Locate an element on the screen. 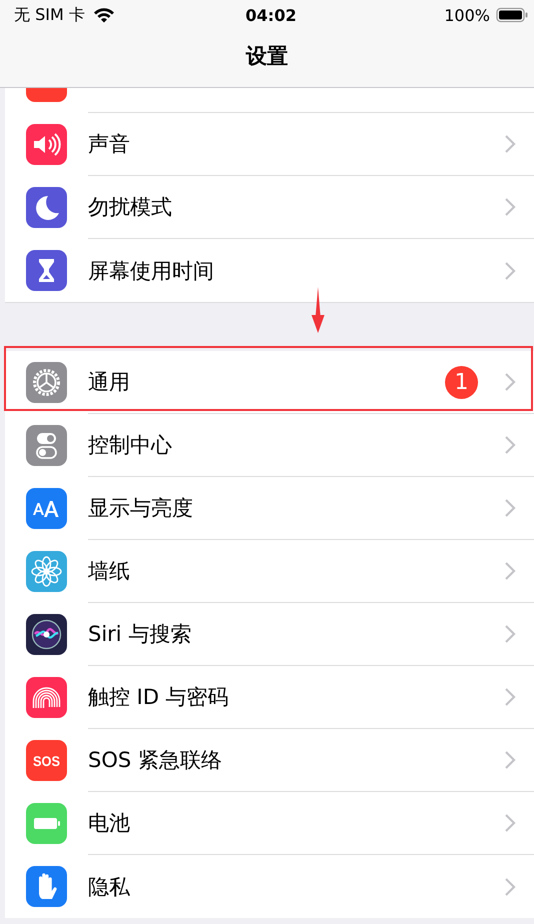  arrow-icon is located at coordinates (318, 310).